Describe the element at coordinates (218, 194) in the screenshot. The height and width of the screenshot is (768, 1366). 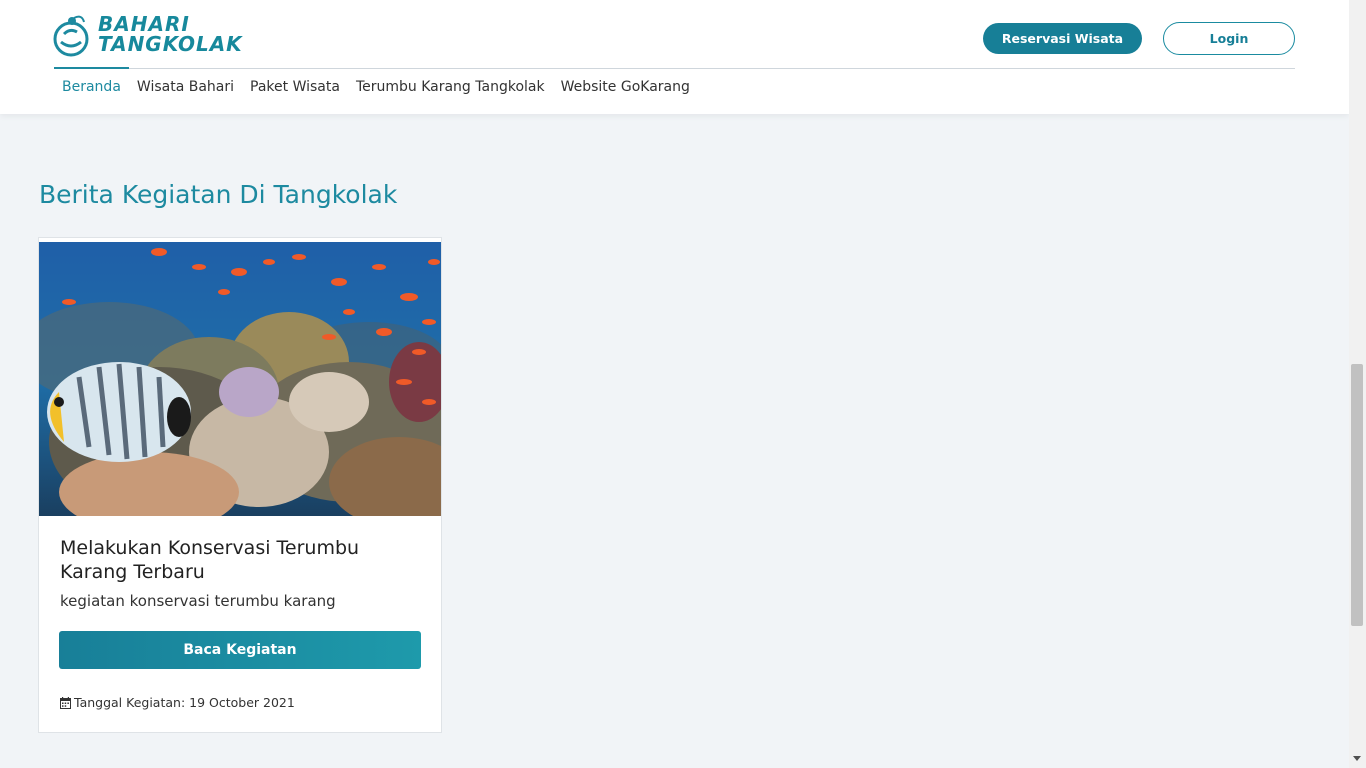
I see `section-title: Berita Kegiatan Di Tangkolak` at that location.